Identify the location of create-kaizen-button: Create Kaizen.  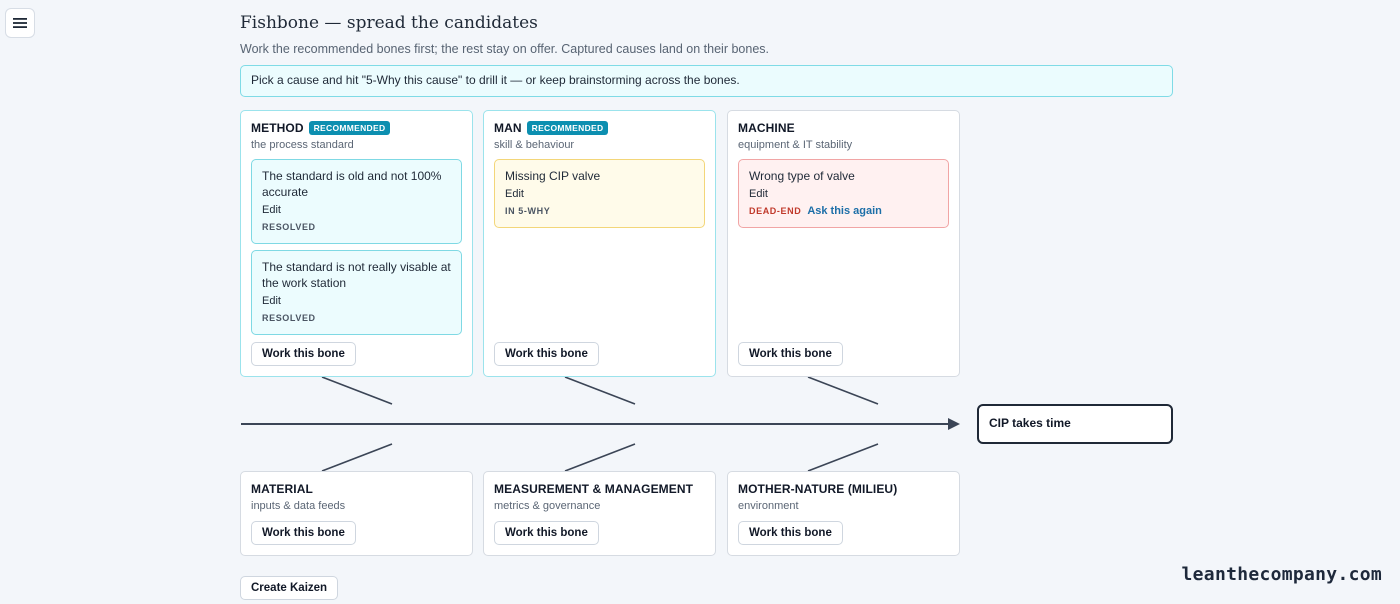
(289, 588).